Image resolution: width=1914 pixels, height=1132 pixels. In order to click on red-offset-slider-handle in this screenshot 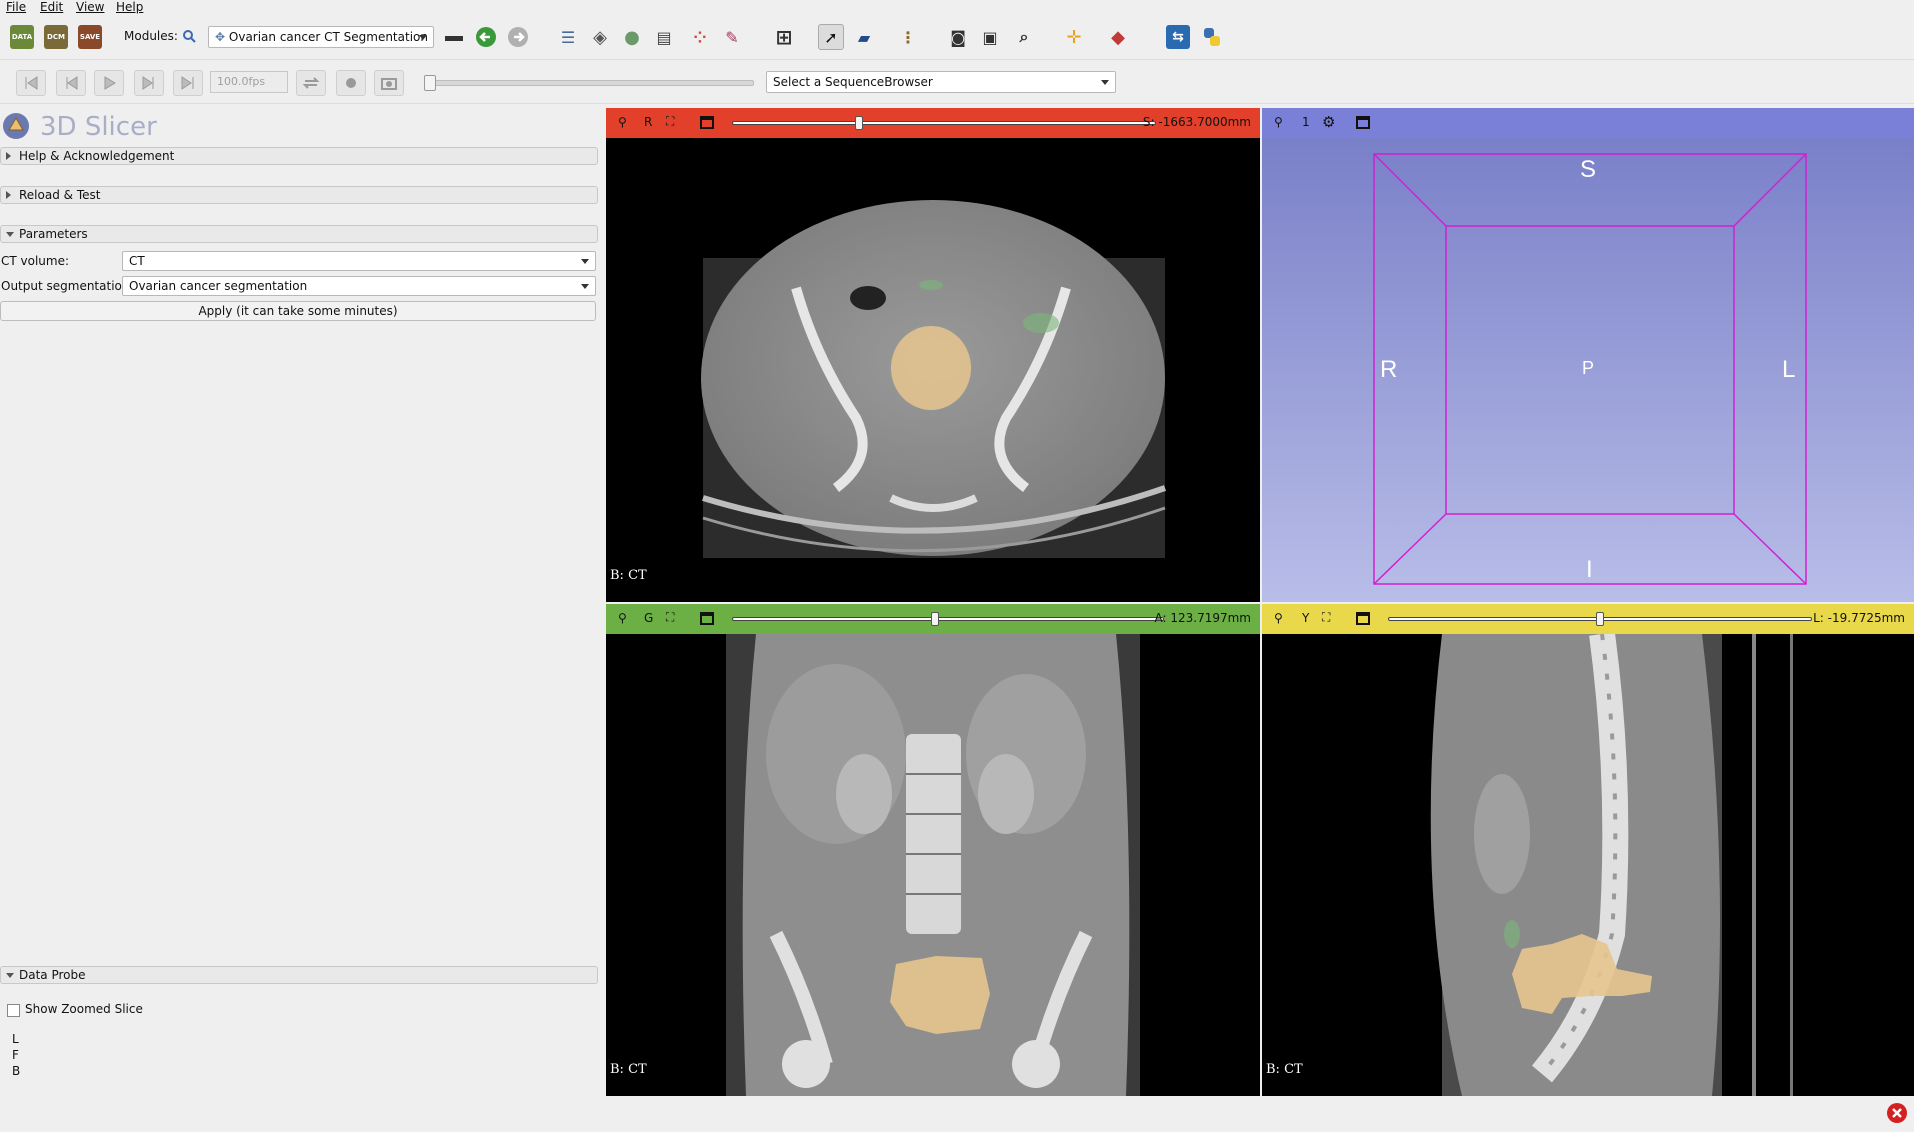, I will do `click(859, 123)`.